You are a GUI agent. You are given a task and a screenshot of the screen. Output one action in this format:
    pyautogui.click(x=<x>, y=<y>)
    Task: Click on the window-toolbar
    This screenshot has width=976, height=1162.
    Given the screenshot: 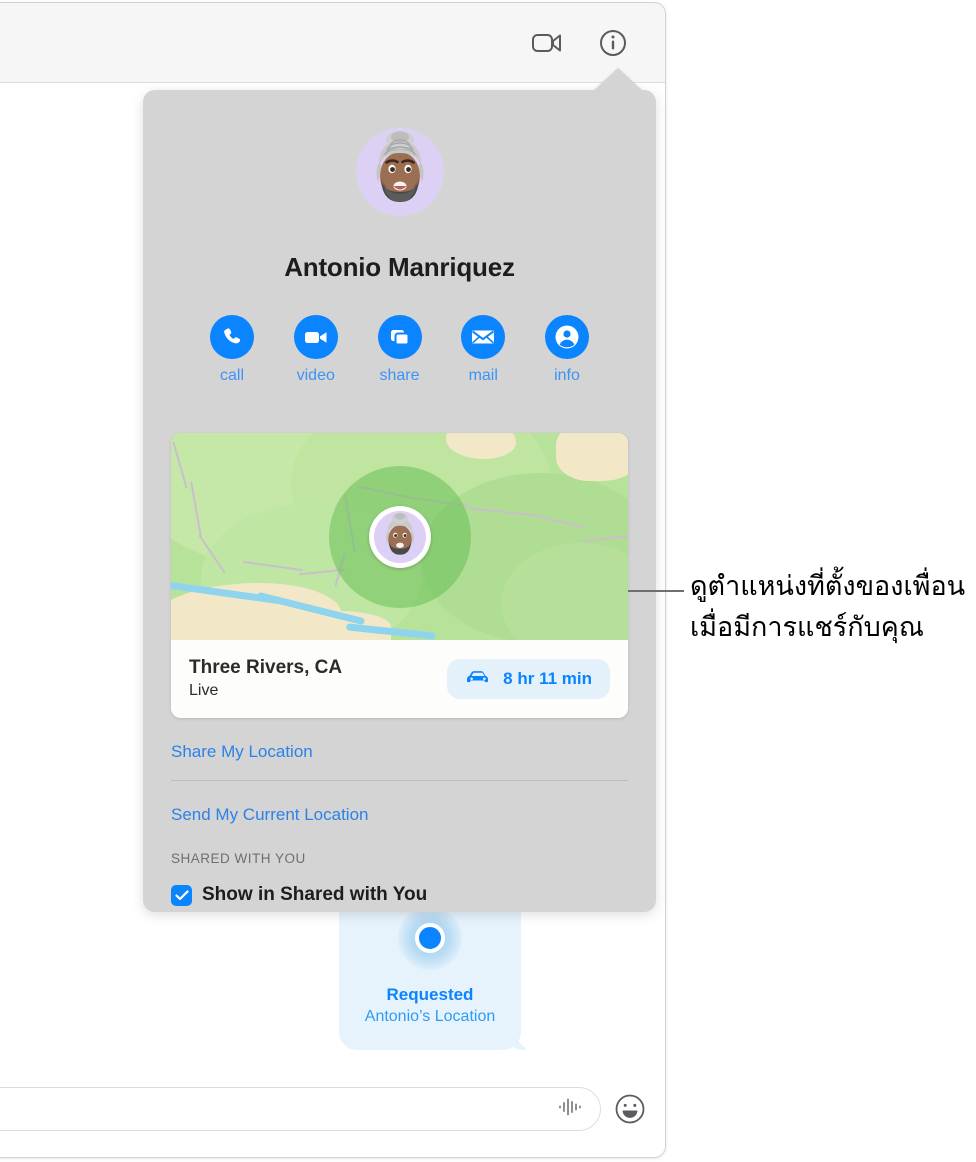 What is the action you would take?
    pyautogui.click(x=332, y=43)
    